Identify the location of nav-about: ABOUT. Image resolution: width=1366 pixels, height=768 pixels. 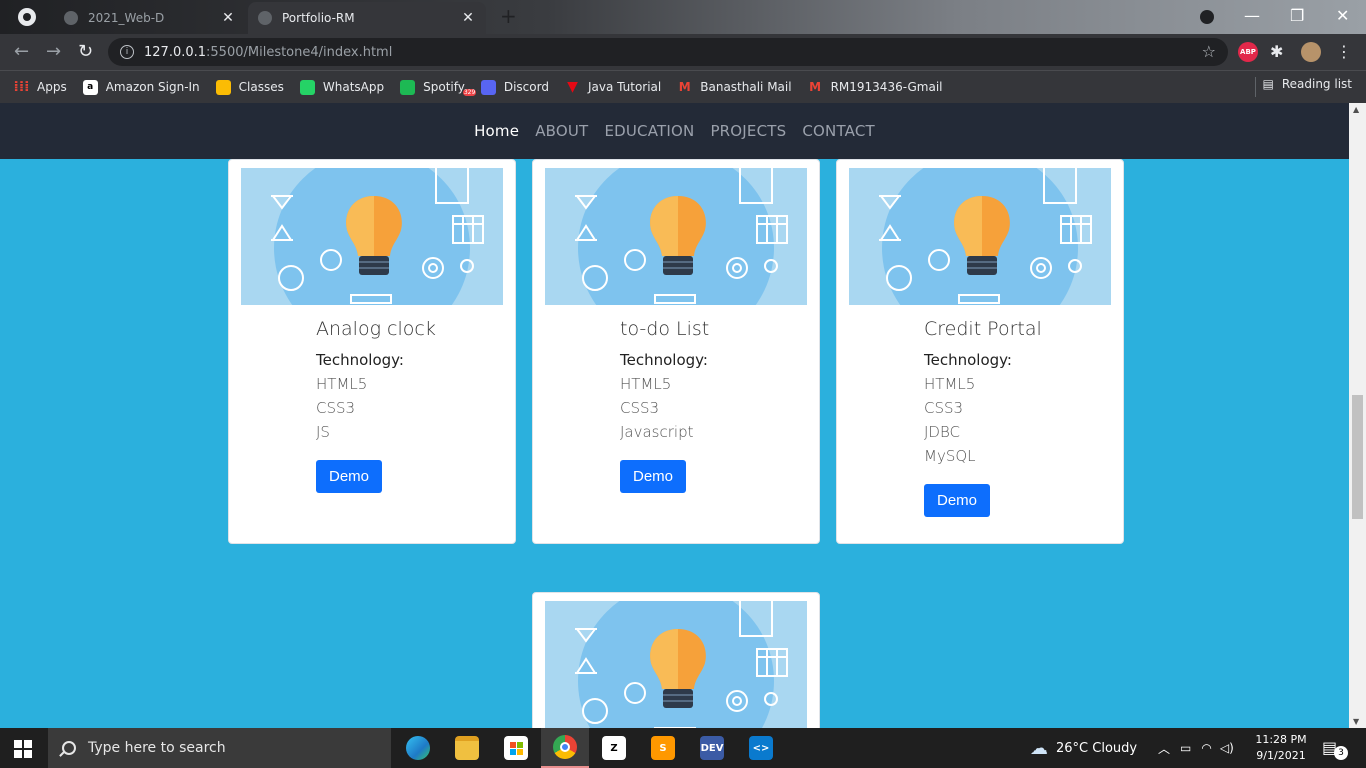
(561, 131).